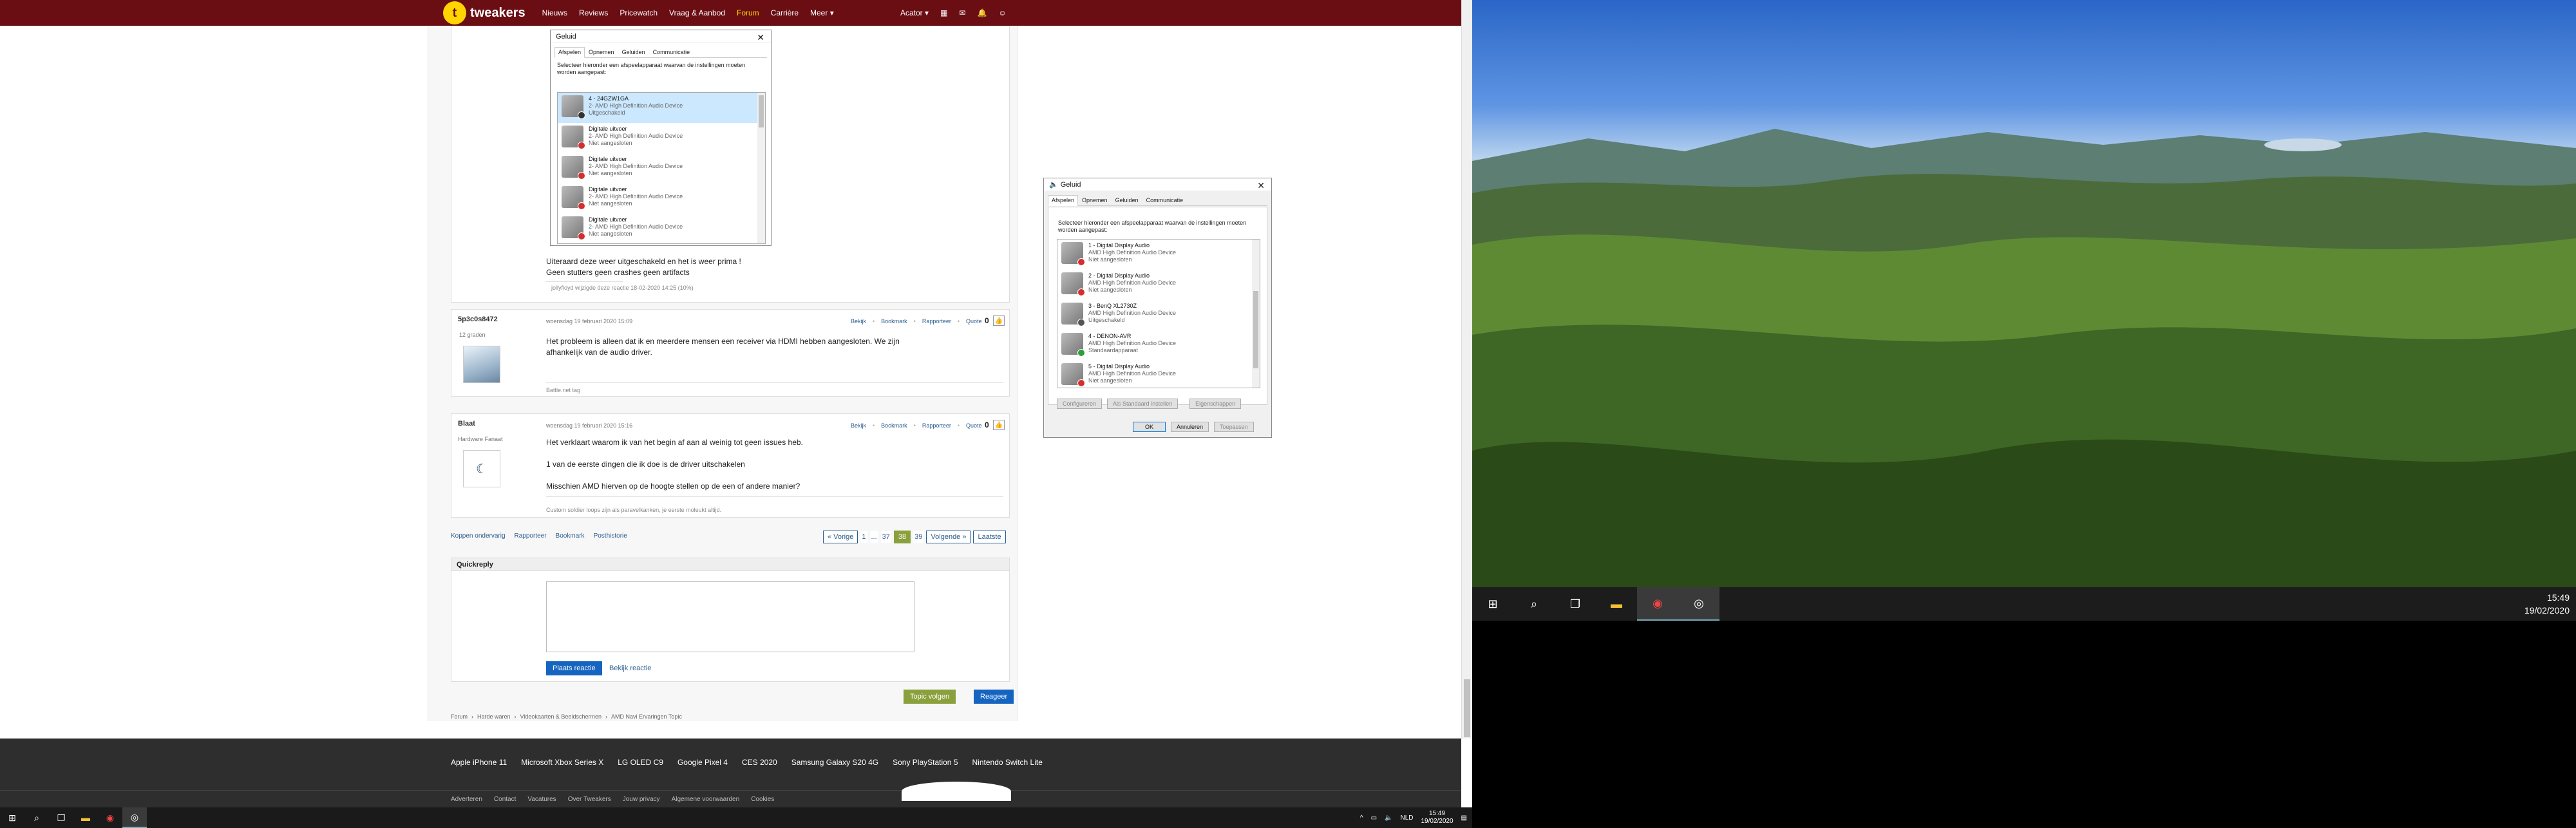 The image size is (2576, 828). What do you see at coordinates (948, 537) in the screenshot?
I see `pager-next: Volgende »` at bounding box center [948, 537].